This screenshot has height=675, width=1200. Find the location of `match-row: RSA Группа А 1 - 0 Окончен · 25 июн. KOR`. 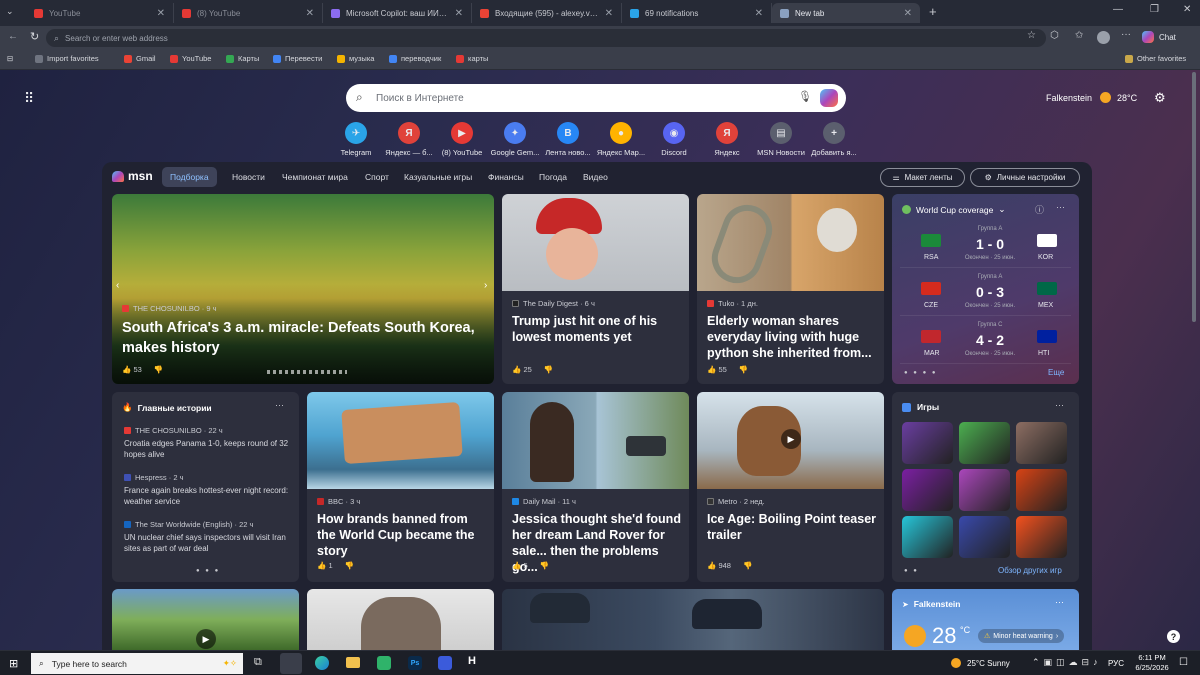

match-row: RSA Группа А 1 - 0 Окончен · 25 июн. KOR is located at coordinates (985, 246).